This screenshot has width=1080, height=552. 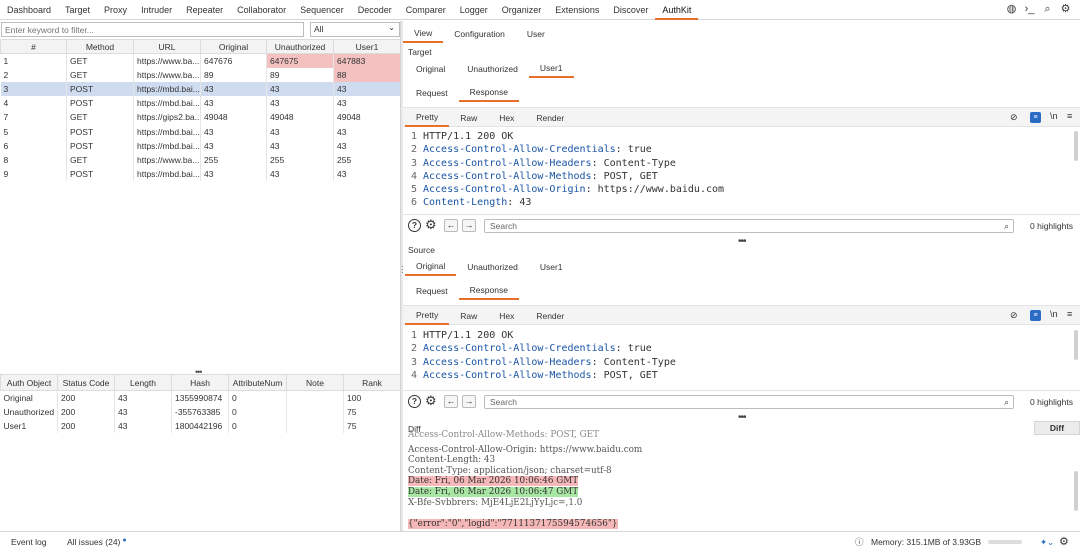 What do you see at coordinates (257, 382) in the screenshot?
I see `column-header: AttributeNum` at bounding box center [257, 382].